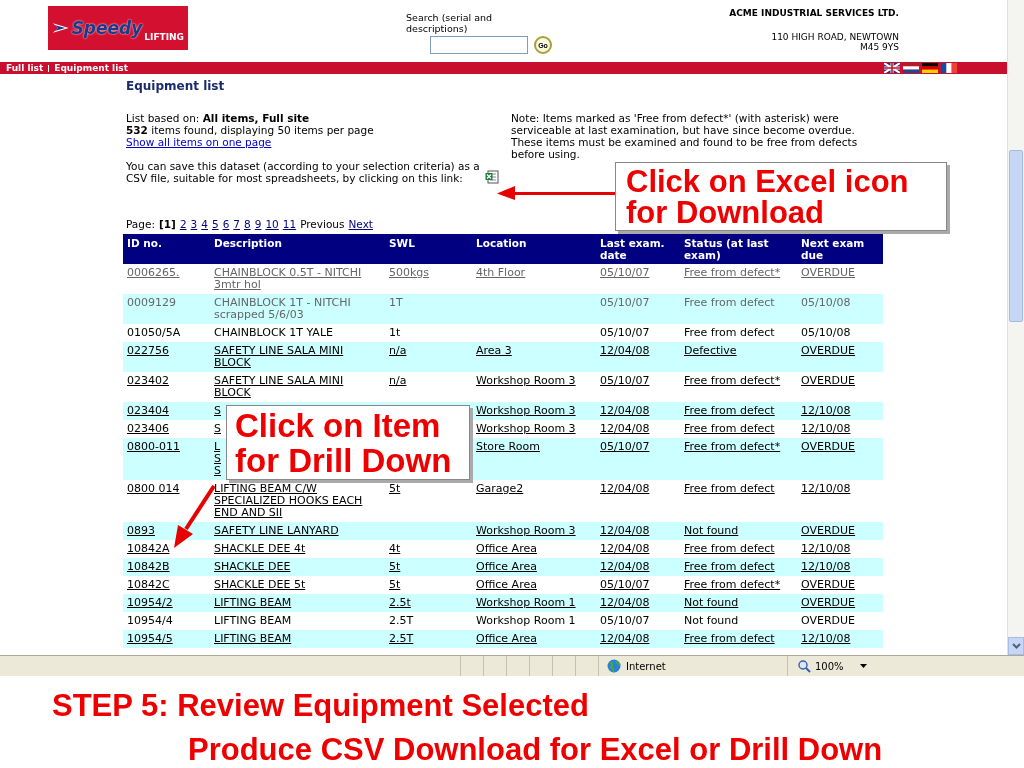 Image resolution: width=1024 pixels, height=768 pixels. What do you see at coordinates (863, 666) in the screenshot?
I see `caret-icon` at bounding box center [863, 666].